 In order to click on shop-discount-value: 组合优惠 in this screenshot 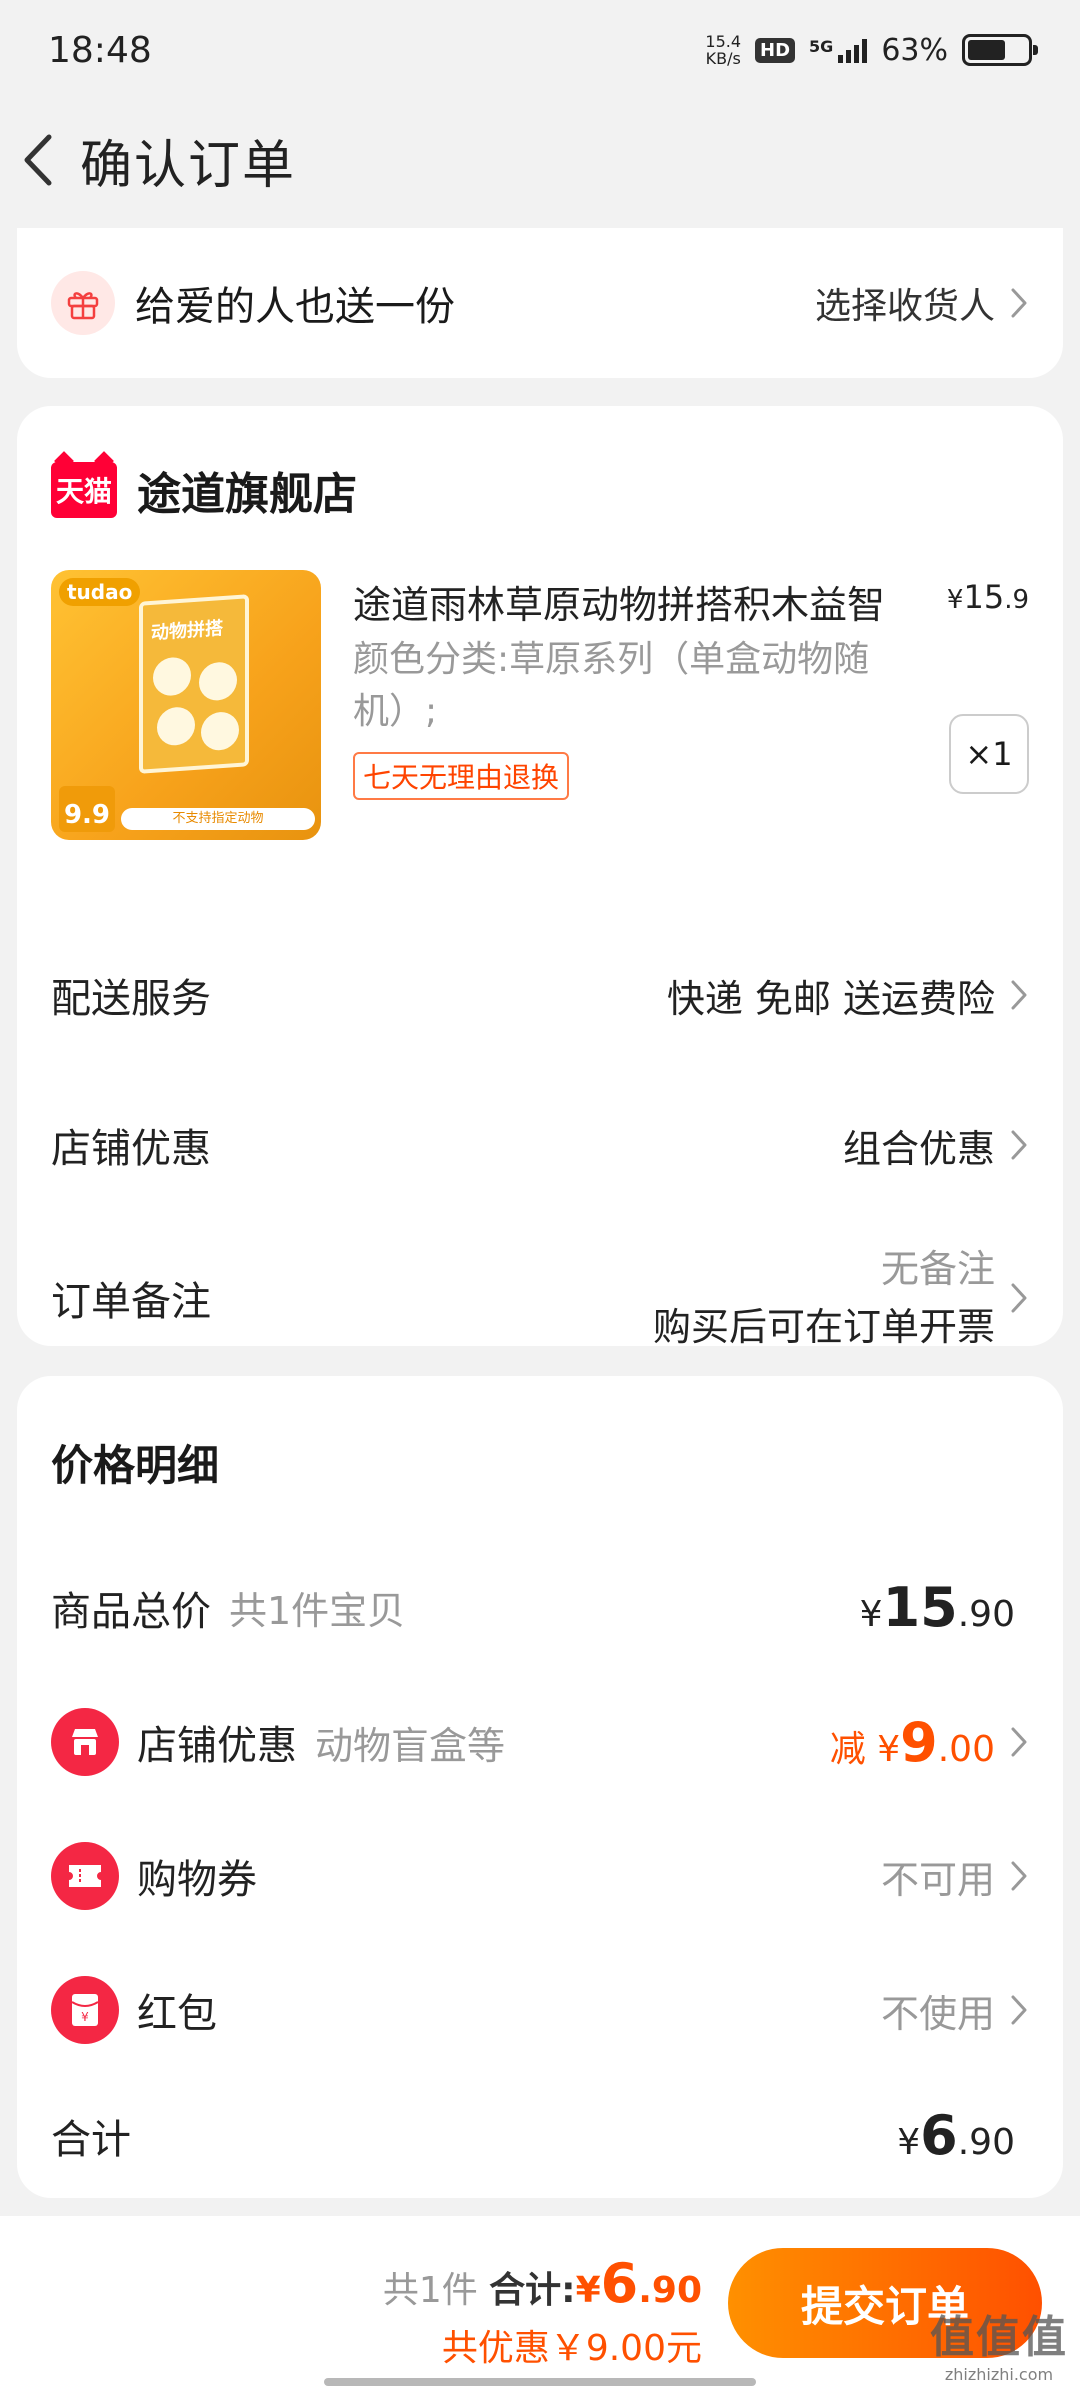, I will do `click(918, 1148)`.